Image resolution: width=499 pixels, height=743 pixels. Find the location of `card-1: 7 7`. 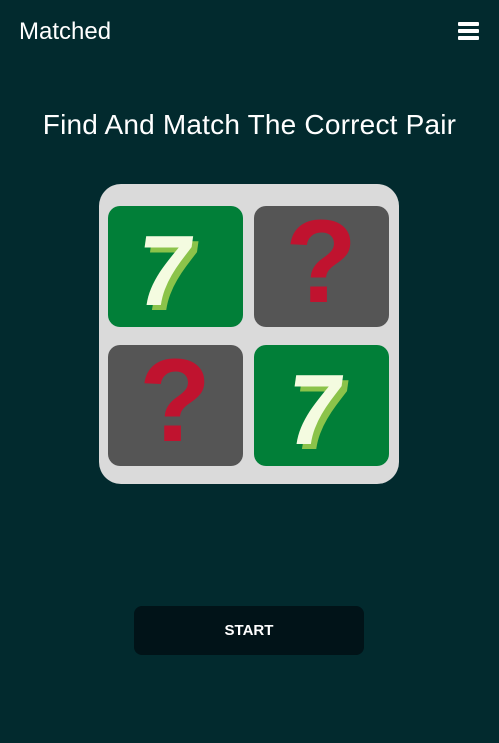

card-1: 7 7 is located at coordinates (175, 266).